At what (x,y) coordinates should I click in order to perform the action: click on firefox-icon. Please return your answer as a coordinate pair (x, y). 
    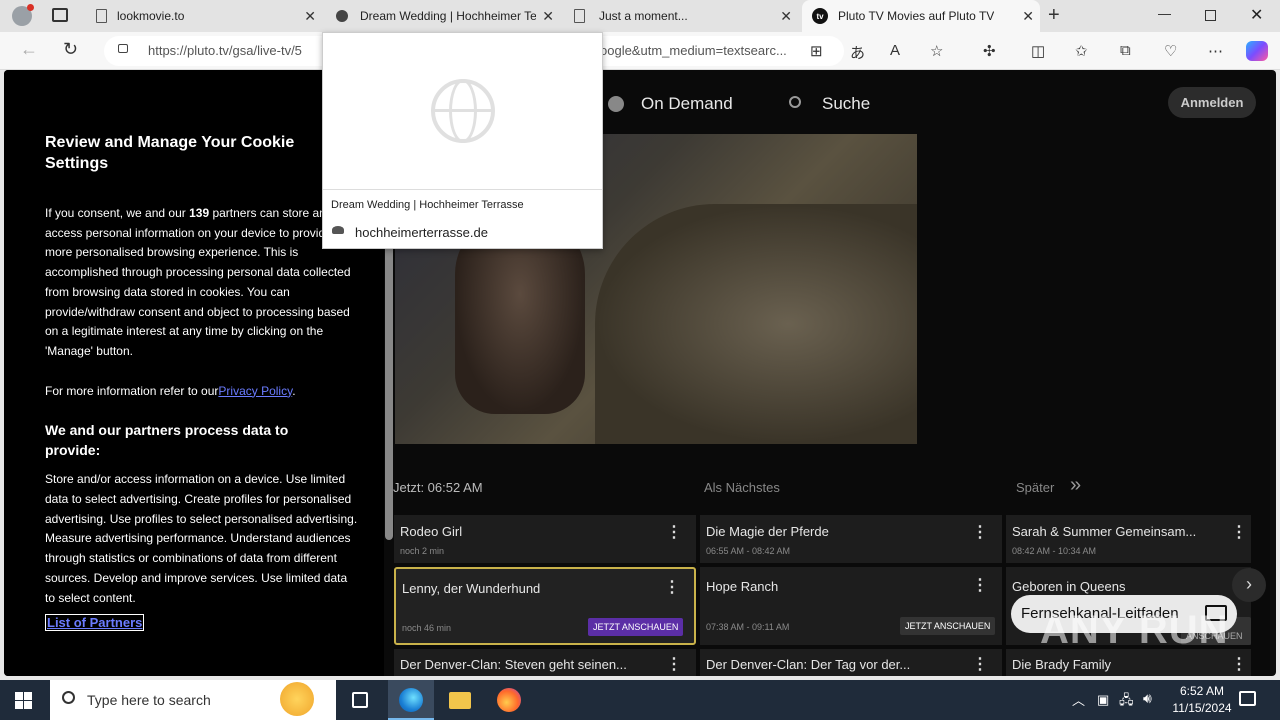
    Looking at the image, I should click on (509, 700).